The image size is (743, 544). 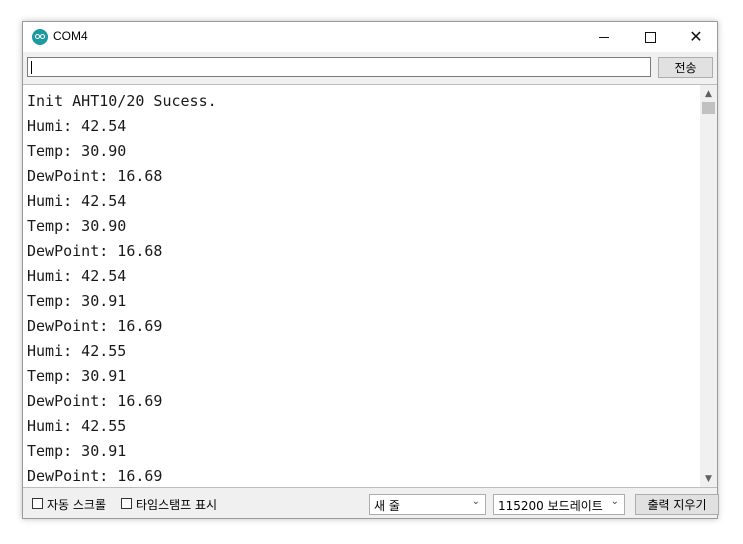 I want to click on autoscroll-checkbox, so click(x=37, y=503).